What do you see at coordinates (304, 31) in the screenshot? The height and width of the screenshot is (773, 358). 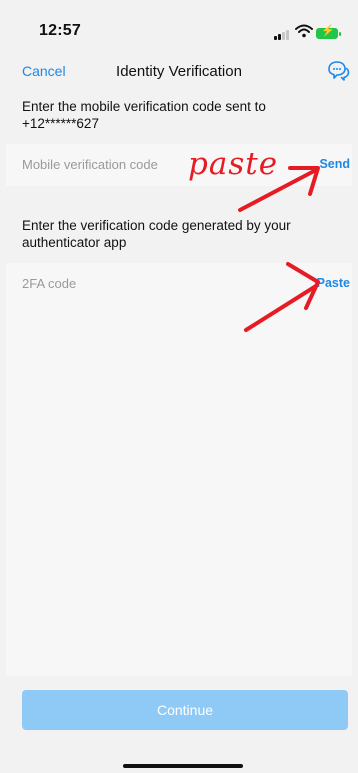 I see `wifi-icon` at bounding box center [304, 31].